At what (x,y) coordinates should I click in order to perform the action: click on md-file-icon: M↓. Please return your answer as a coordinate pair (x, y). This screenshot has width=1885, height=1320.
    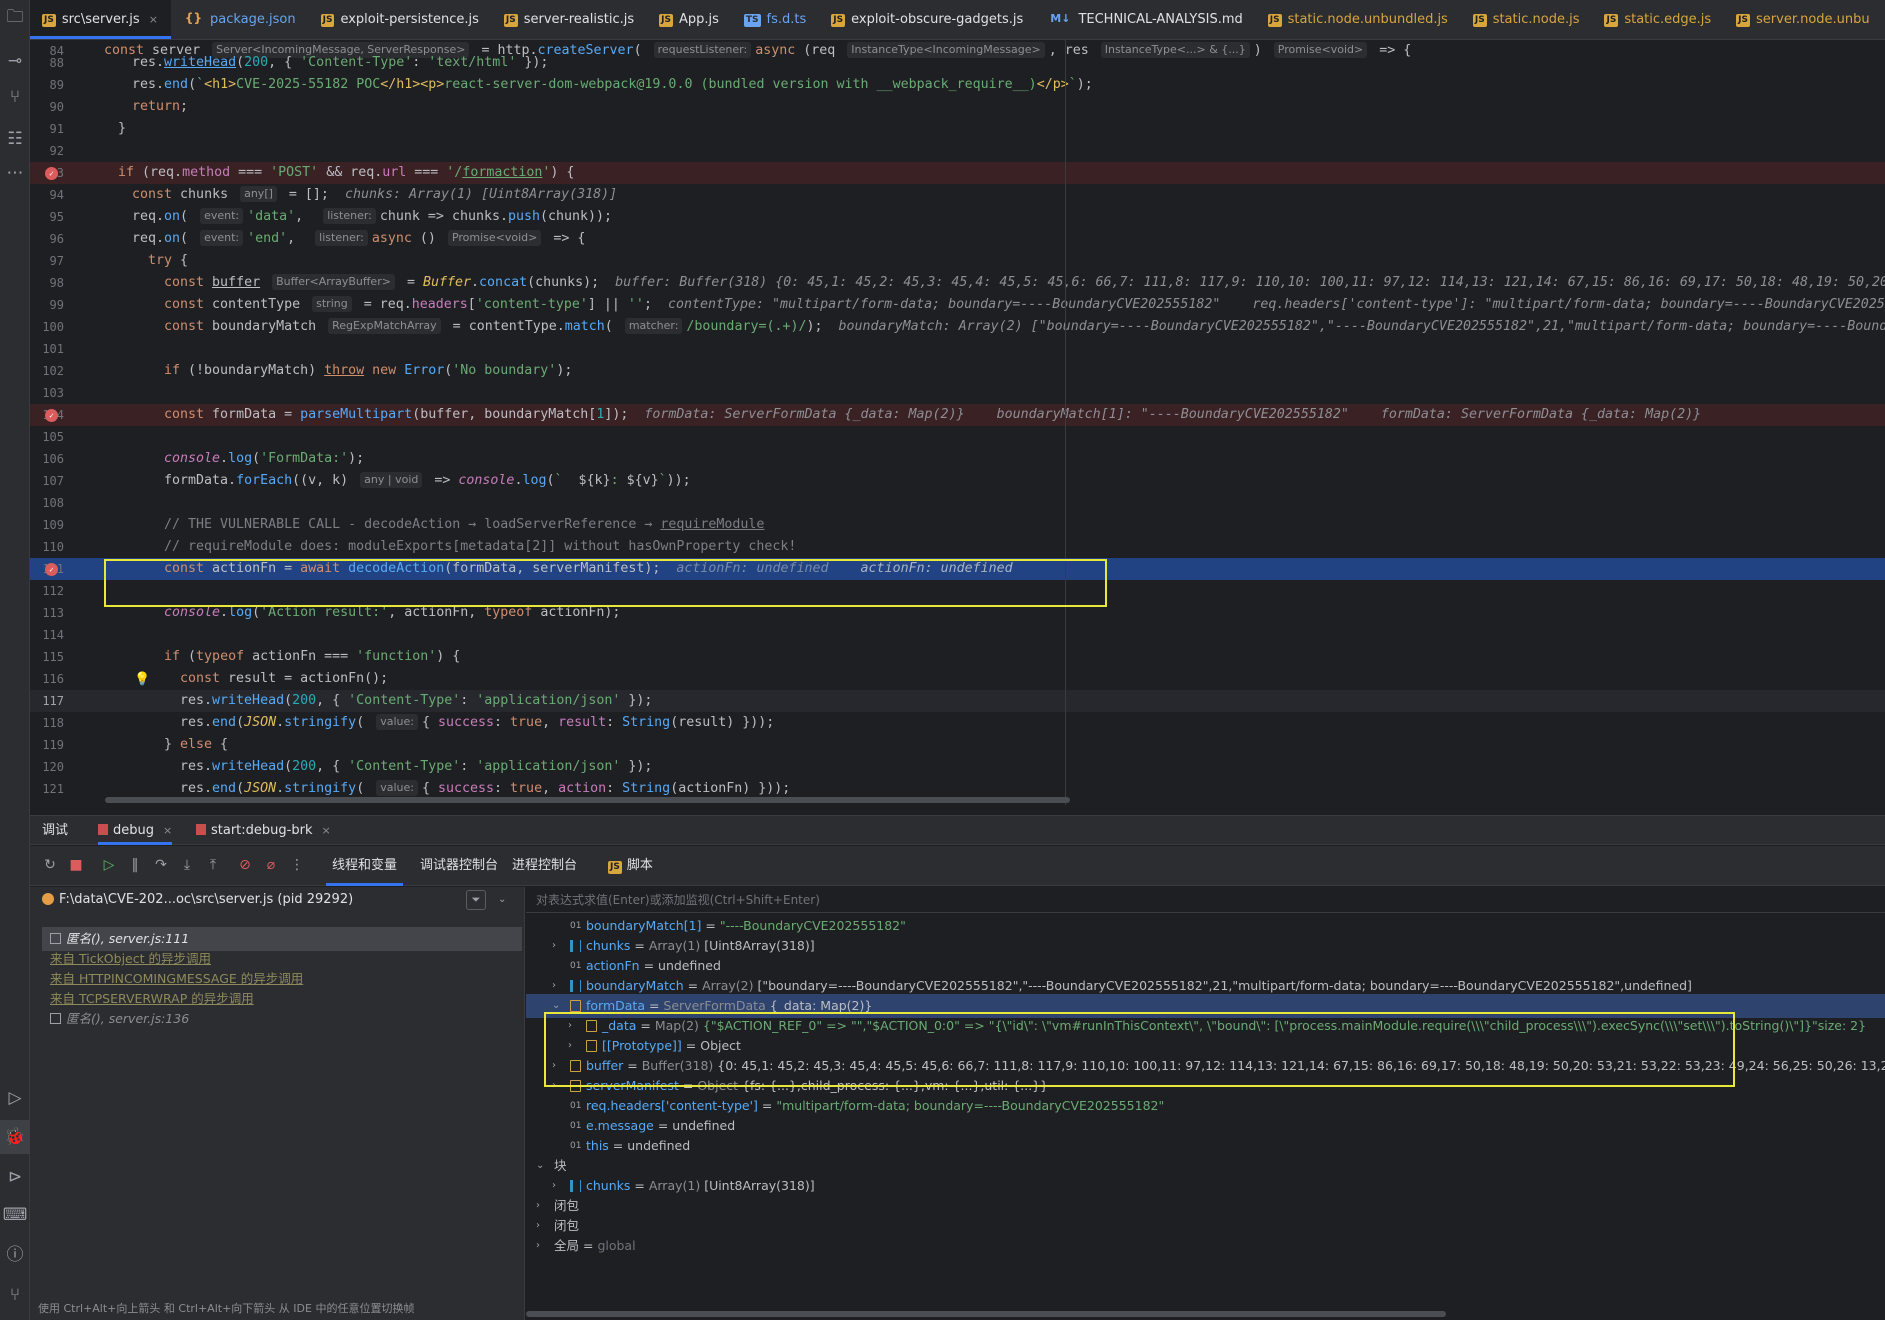
    Looking at the image, I should click on (1060, 18).